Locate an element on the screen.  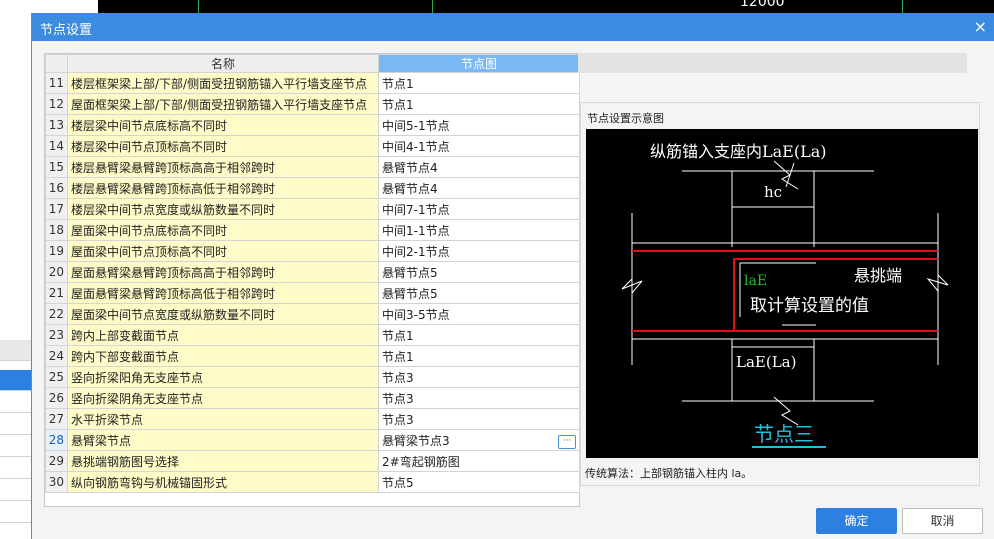
table-row: 27 水平折梁节点 节点3 is located at coordinates (312, 419).